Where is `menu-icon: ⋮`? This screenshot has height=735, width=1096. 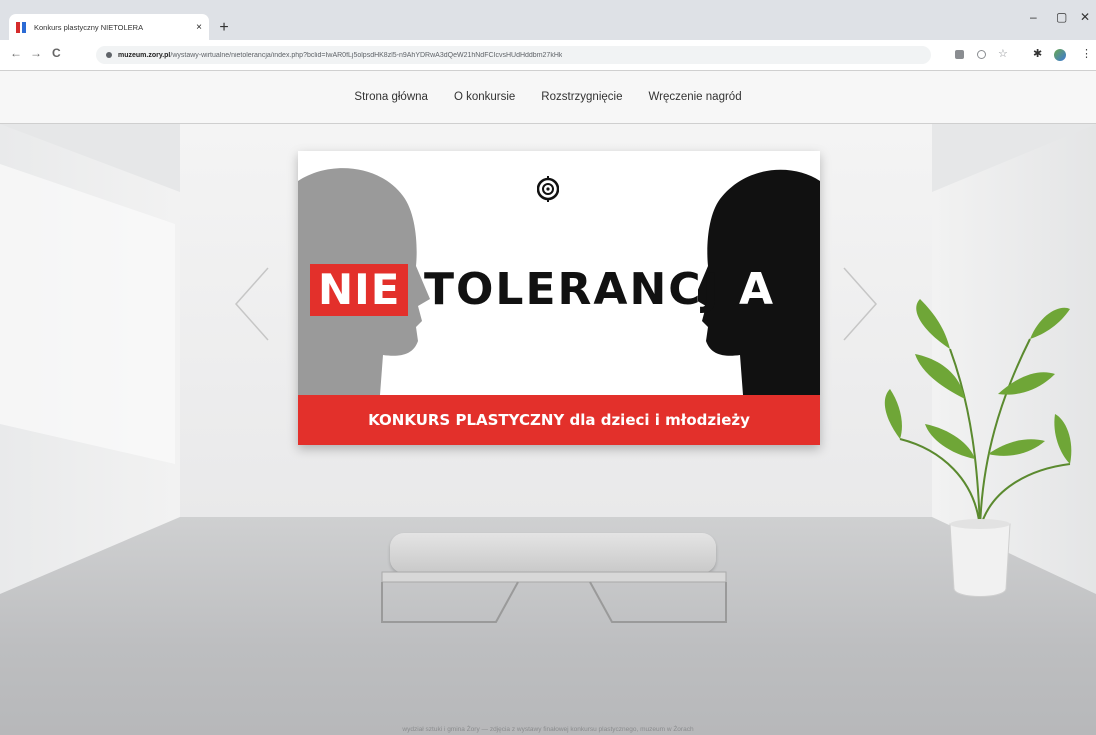 menu-icon: ⋮ is located at coordinates (1087, 53).